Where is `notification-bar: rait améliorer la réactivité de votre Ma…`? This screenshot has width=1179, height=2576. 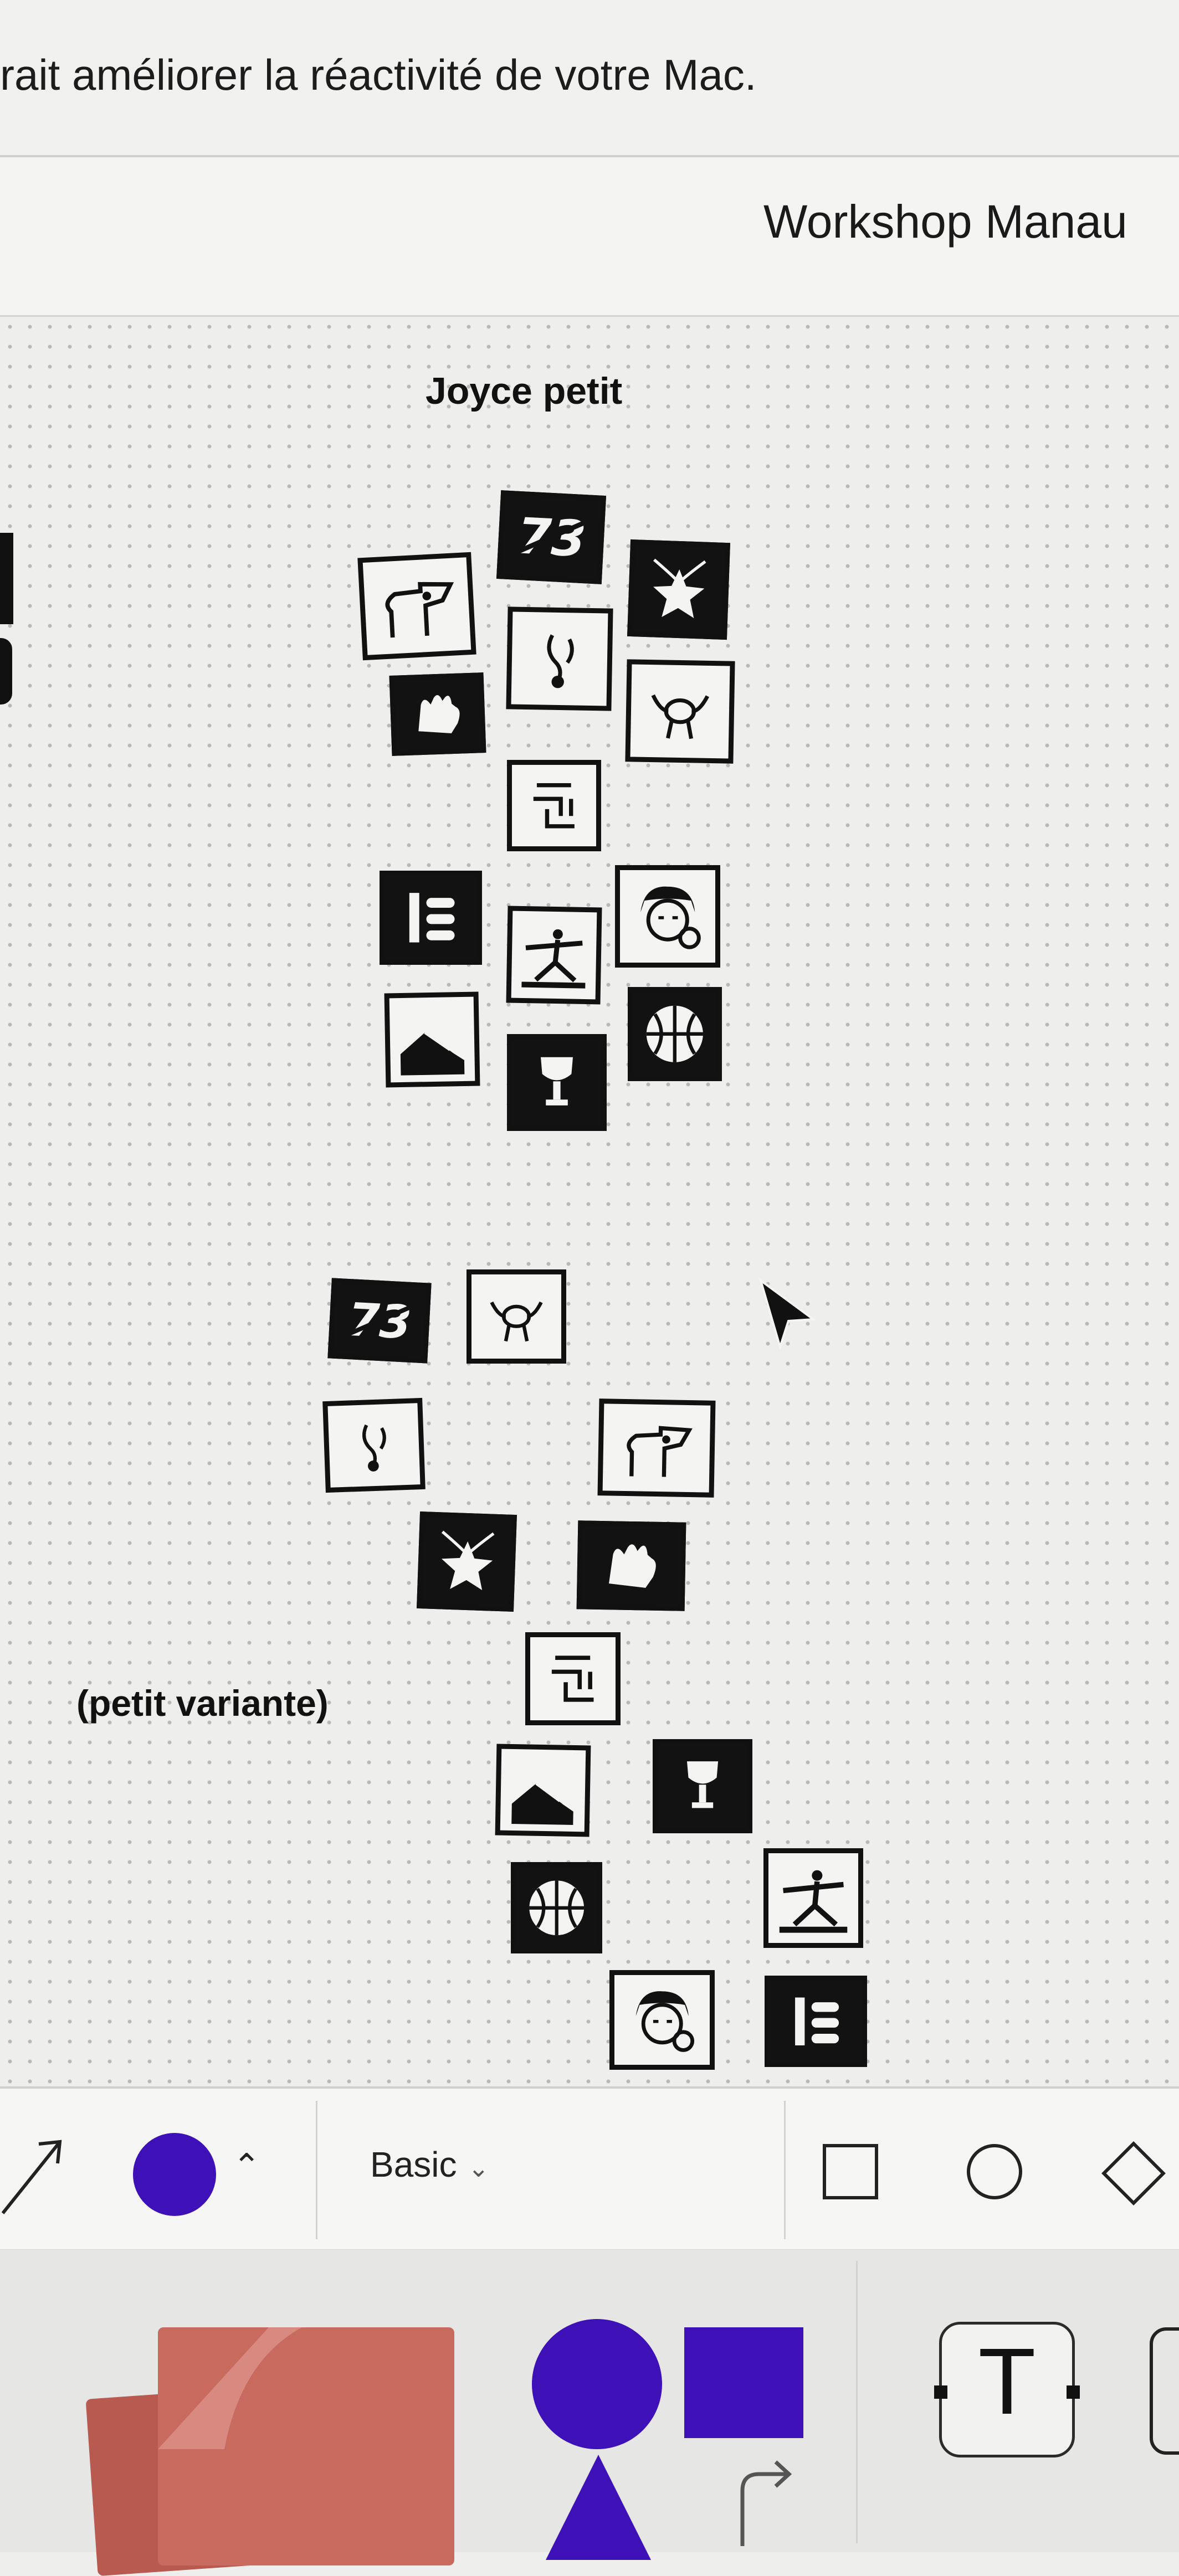
notification-bar: rait améliorer la réactivité de votre Ma… is located at coordinates (589, 78).